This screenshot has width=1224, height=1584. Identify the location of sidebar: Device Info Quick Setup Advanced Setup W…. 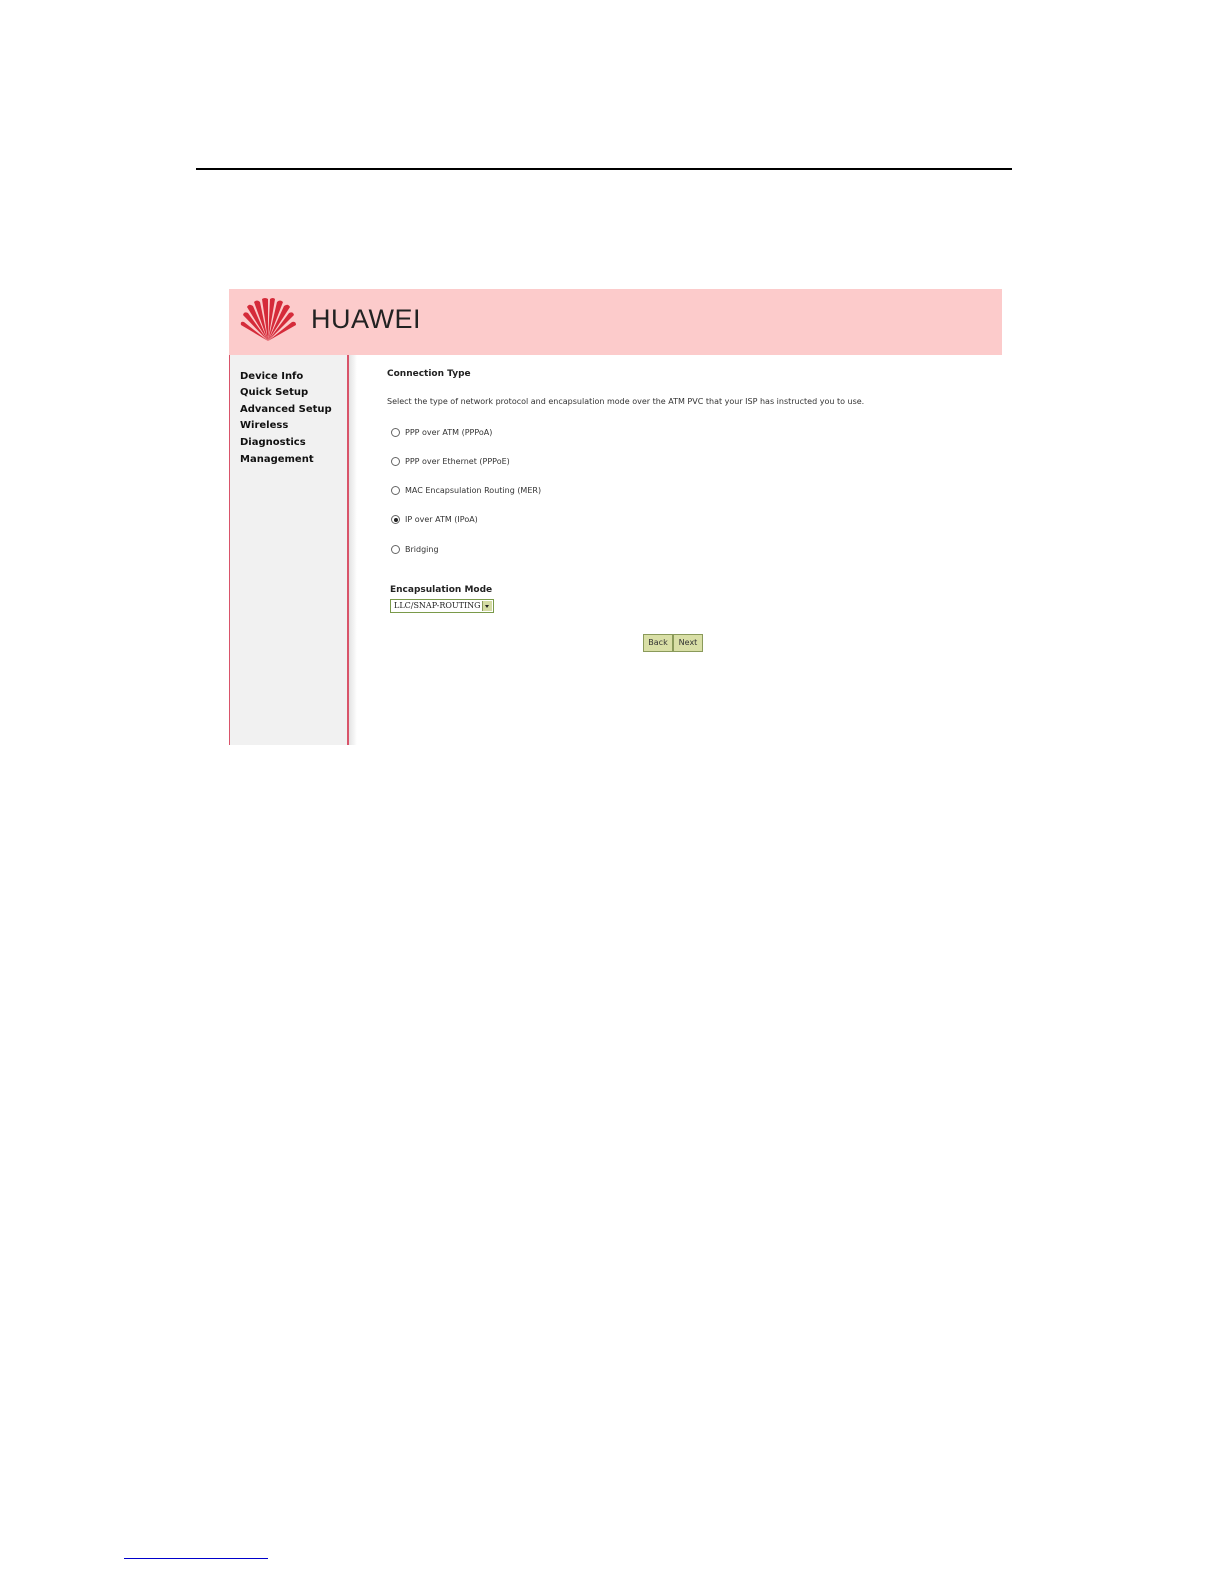
(289, 550).